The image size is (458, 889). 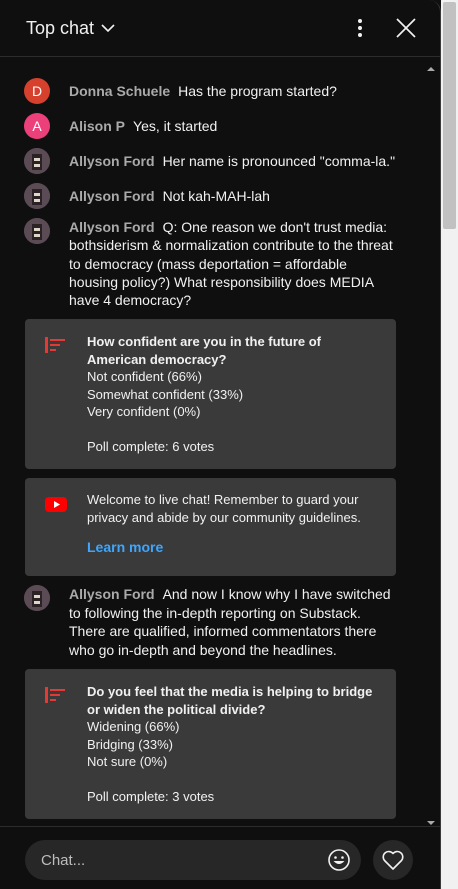 I want to click on chat-input-container, so click(x=193, y=860).